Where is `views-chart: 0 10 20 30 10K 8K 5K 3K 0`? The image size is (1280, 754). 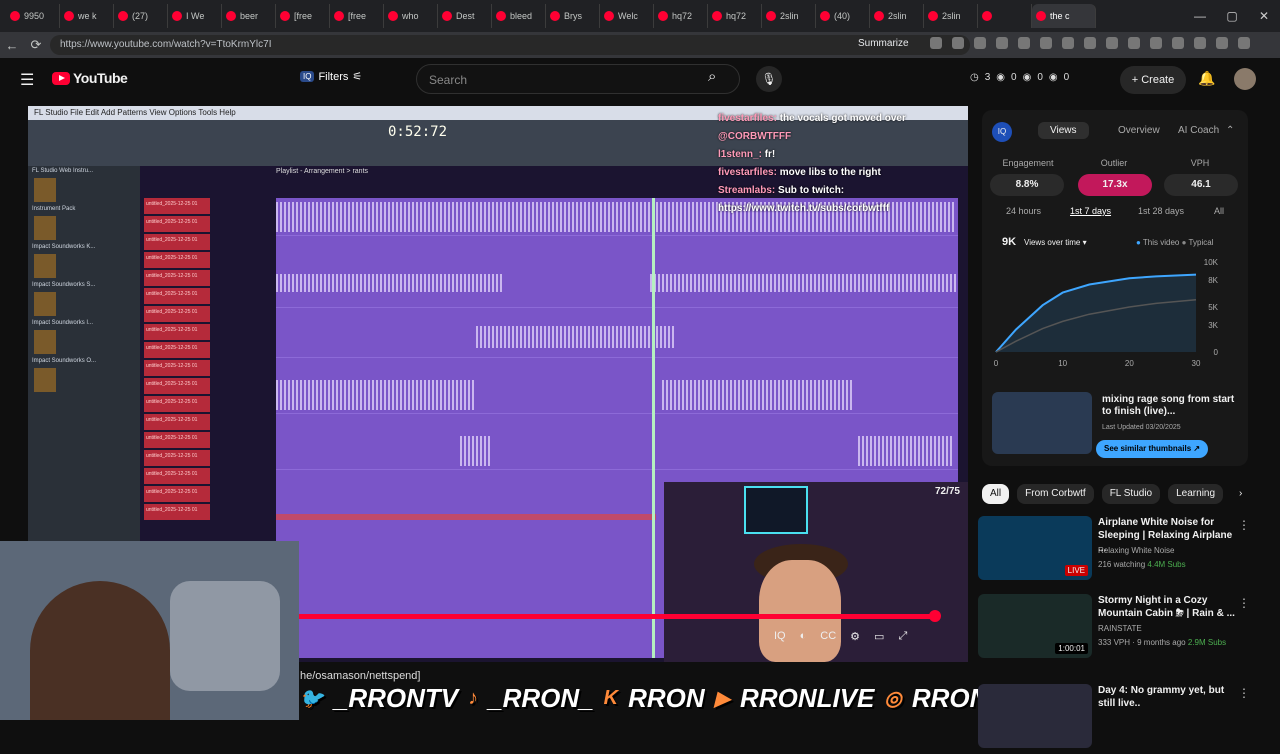 views-chart: 0 10 20 30 10K 8K 5K 3K 0 is located at coordinates (1106, 313).